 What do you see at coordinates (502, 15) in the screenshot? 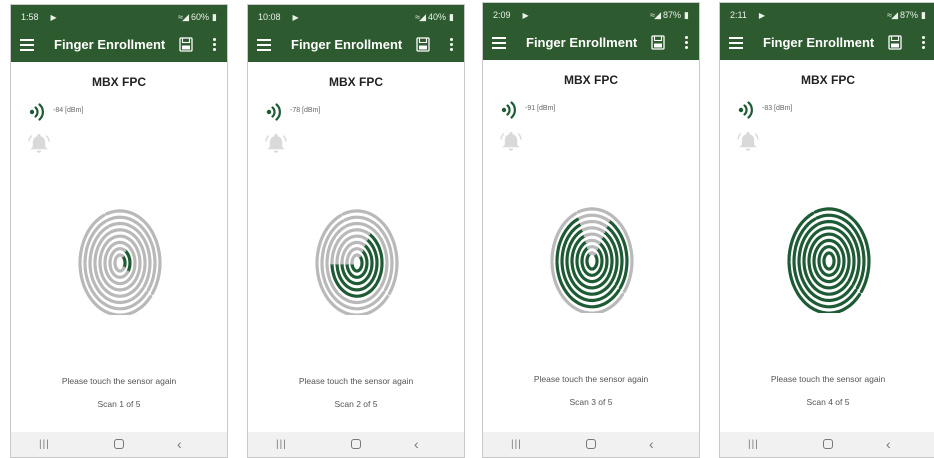
I see `status-time: 2:09` at bounding box center [502, 15].